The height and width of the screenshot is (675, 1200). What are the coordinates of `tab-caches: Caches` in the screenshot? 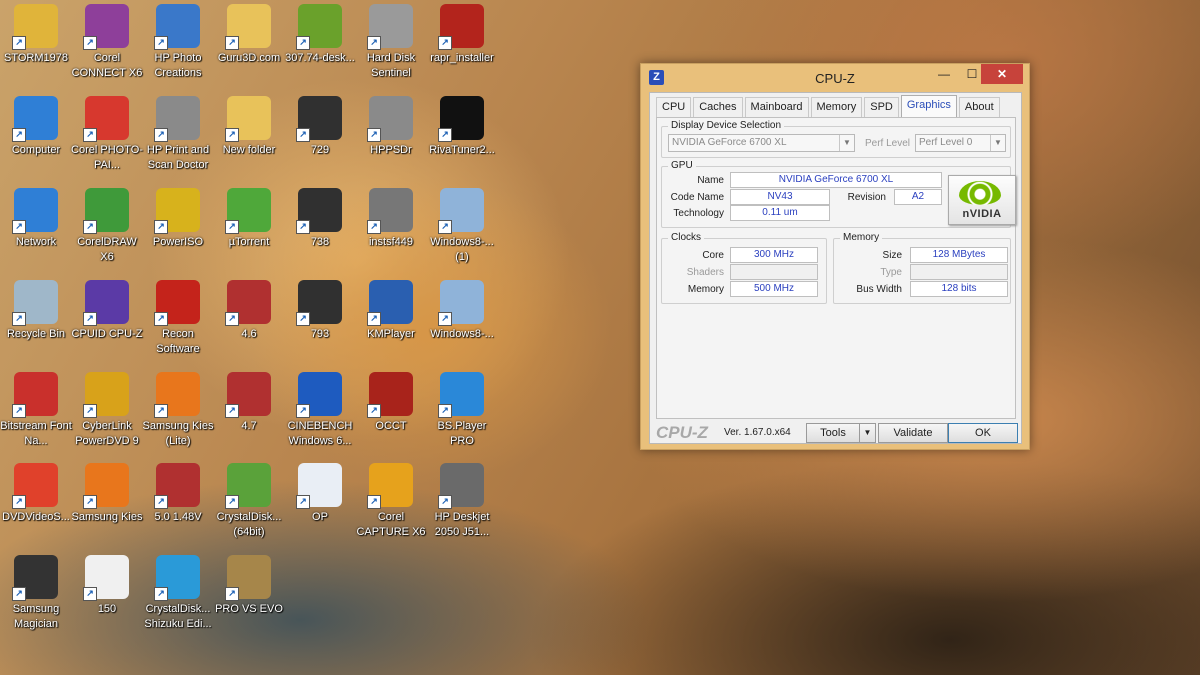 It's located at (718, 107).